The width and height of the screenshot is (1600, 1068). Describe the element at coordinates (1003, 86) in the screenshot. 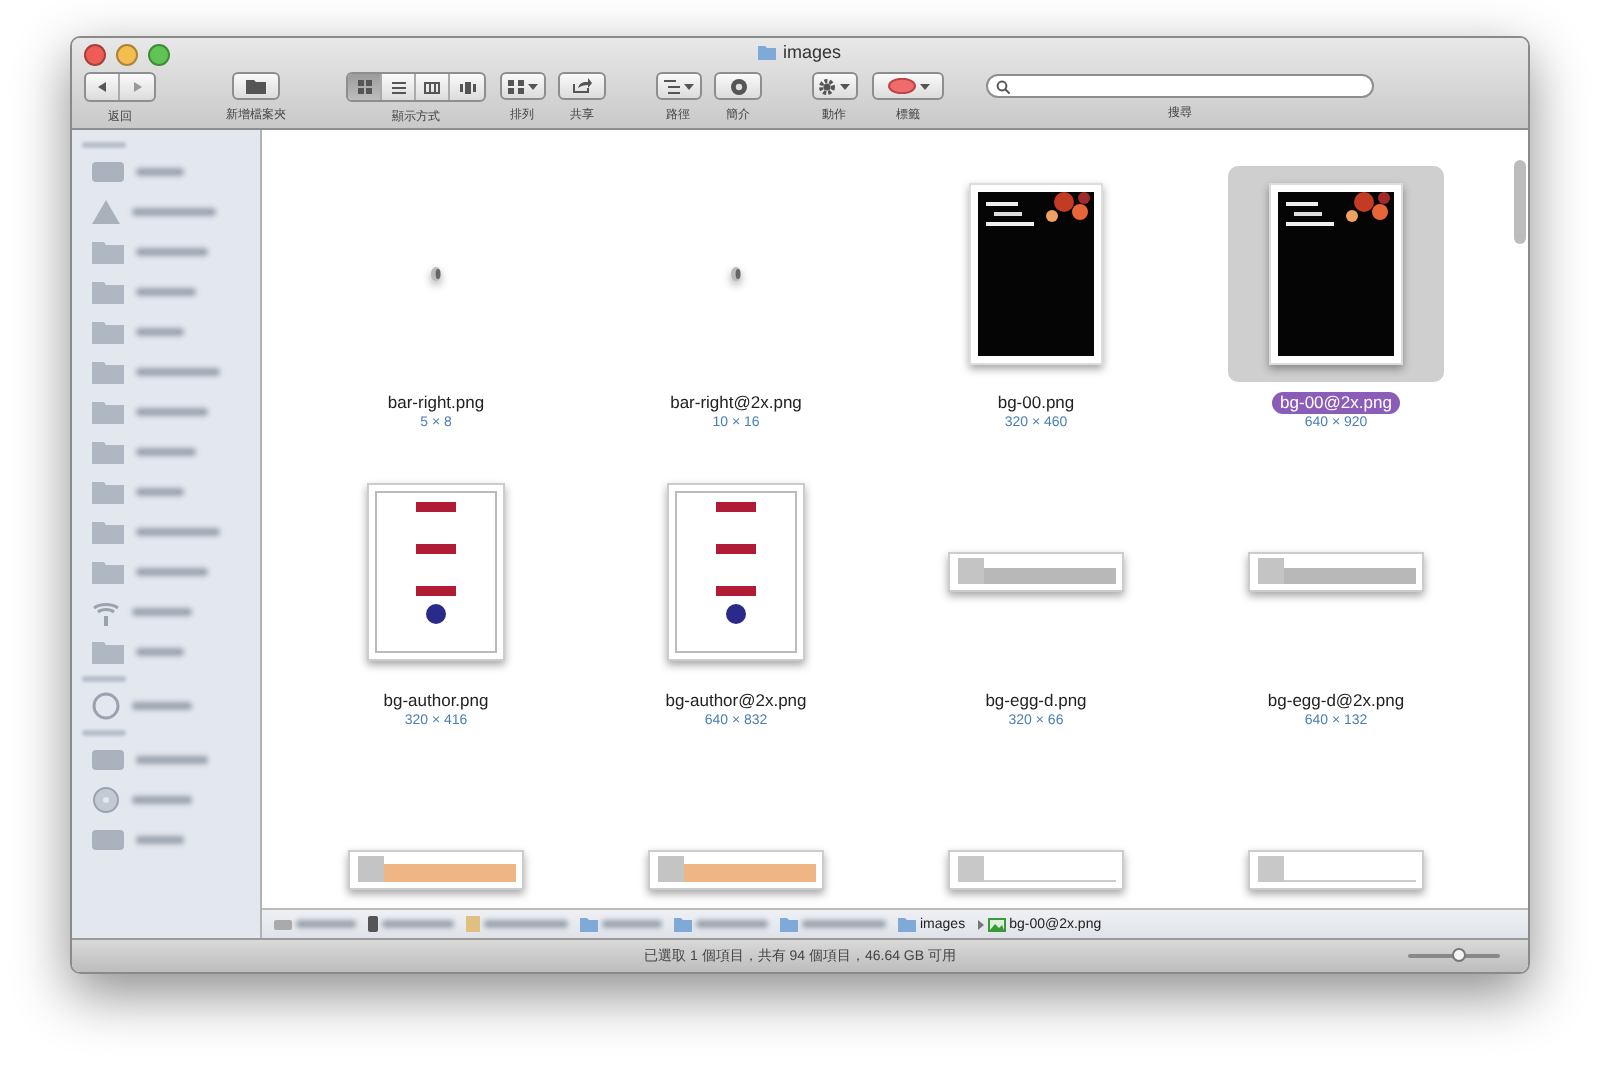

I see `search-icon` at that location.